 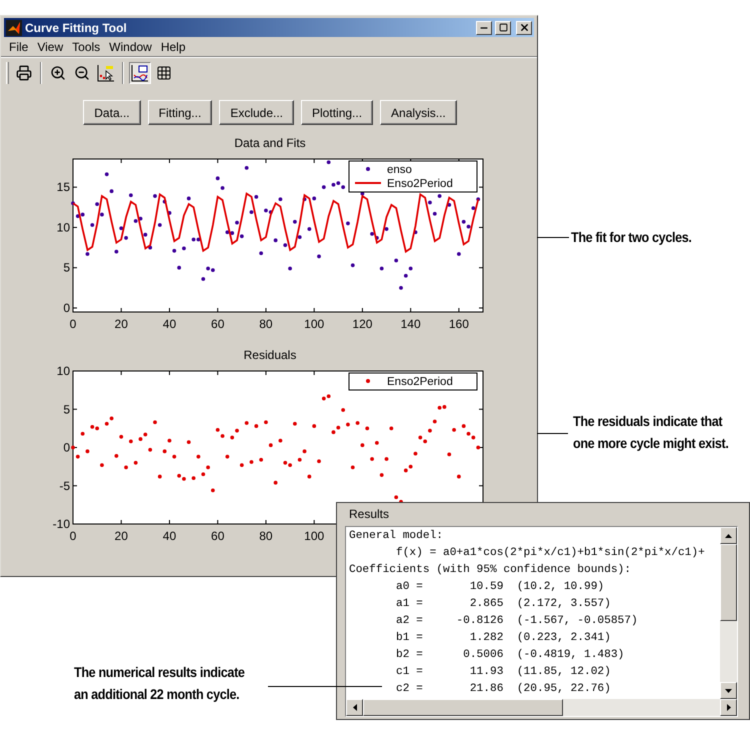 I want to click on result-line: b2 = 0.5006 (-0.4819, 1.483), so click(x=510, y=655).